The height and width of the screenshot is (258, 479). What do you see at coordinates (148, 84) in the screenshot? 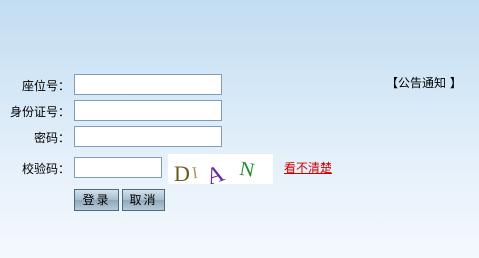
I see `seat-number-input` at bounding box center [148, 84].